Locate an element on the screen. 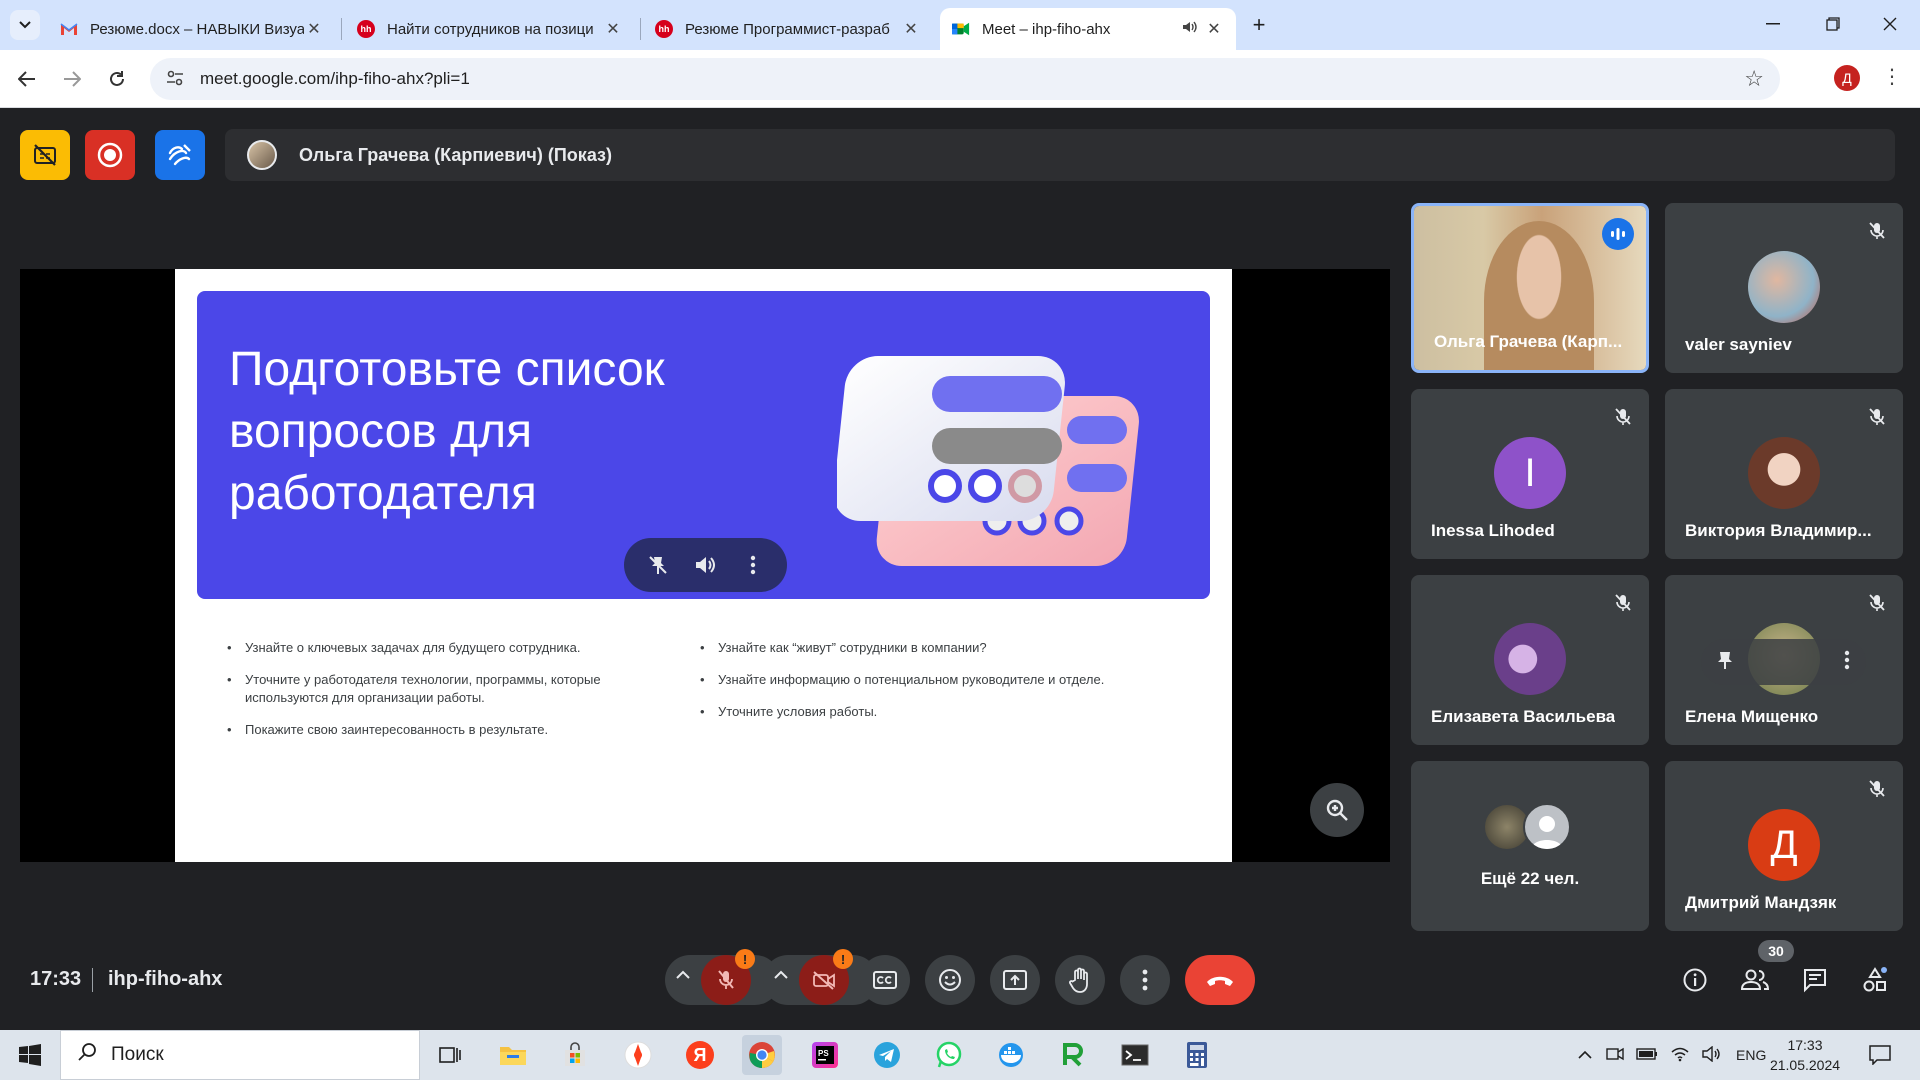 The image size is (1920, 1080). unpin-button is located at coordinates (658, 565).